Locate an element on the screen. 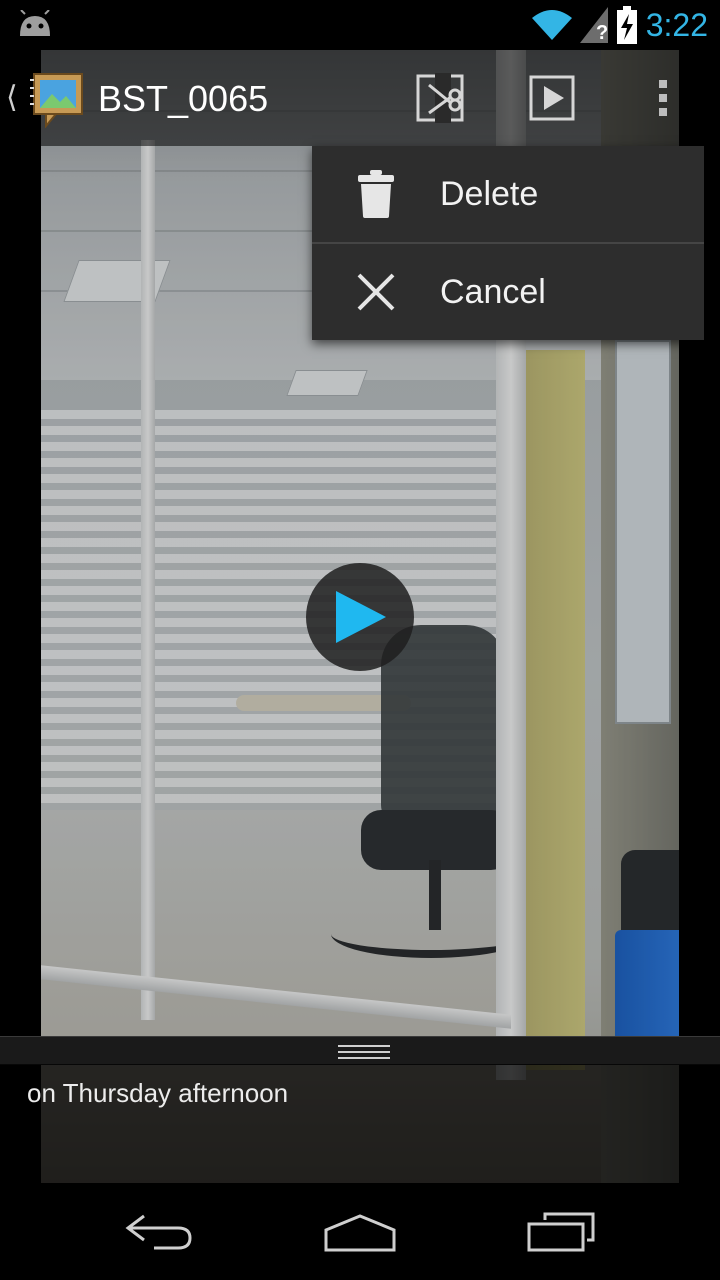 Image resolution: width=720 pixels, height=1280 pixels. status-bar: ? 3:22 is located at coordinates (360, 25).